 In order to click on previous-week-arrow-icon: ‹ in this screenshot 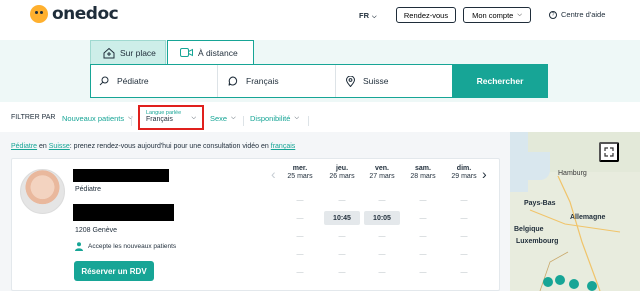, I will do `click(273, 174)`.